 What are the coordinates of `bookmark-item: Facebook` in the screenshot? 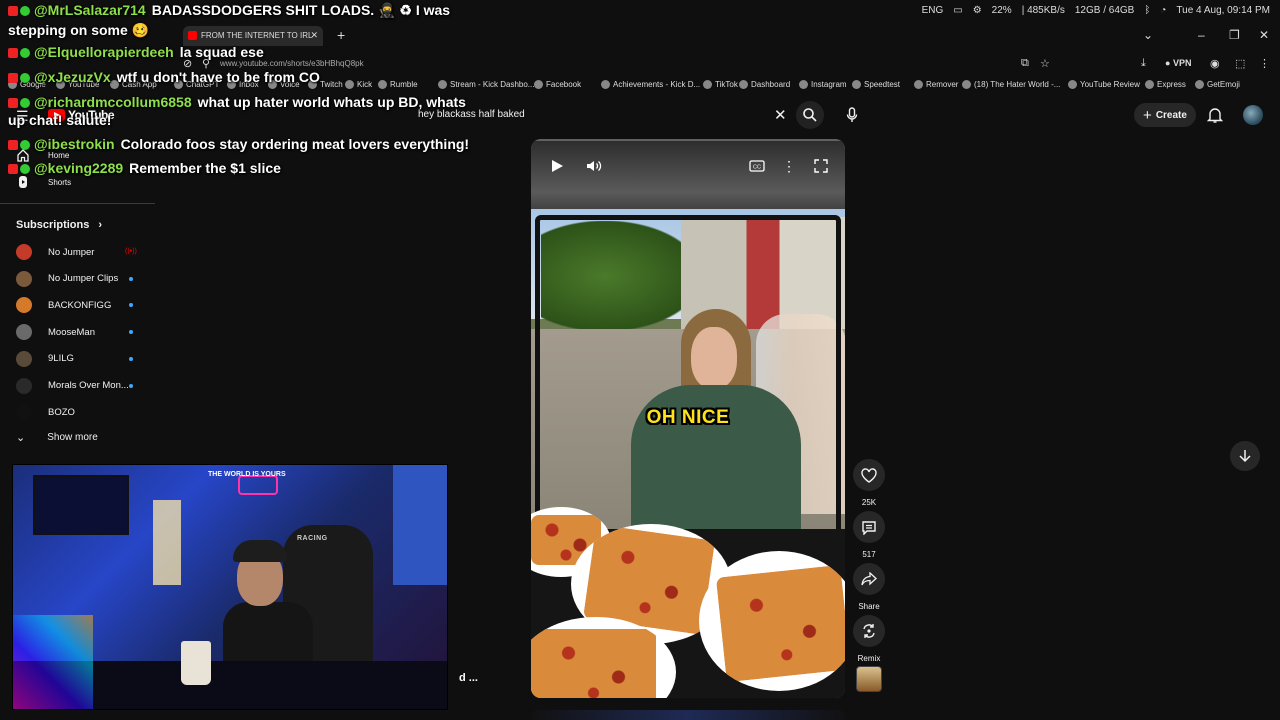 It's located at (557, 84).